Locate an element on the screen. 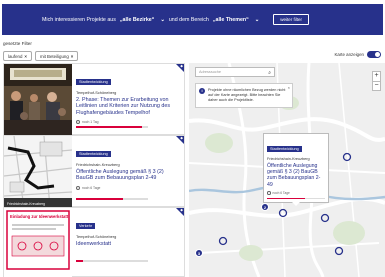 The height and width of the screenshot is (277, 385). district-chevron-down-icon: ⌄ is located at coordinates (162, 20).